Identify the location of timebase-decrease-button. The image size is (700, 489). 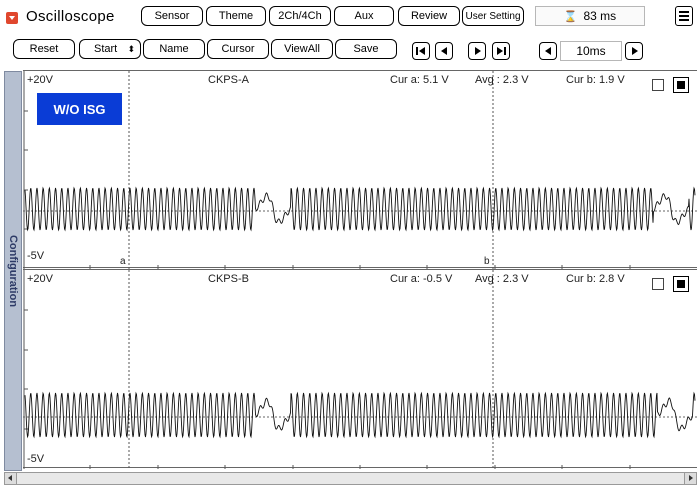
(548, 51).